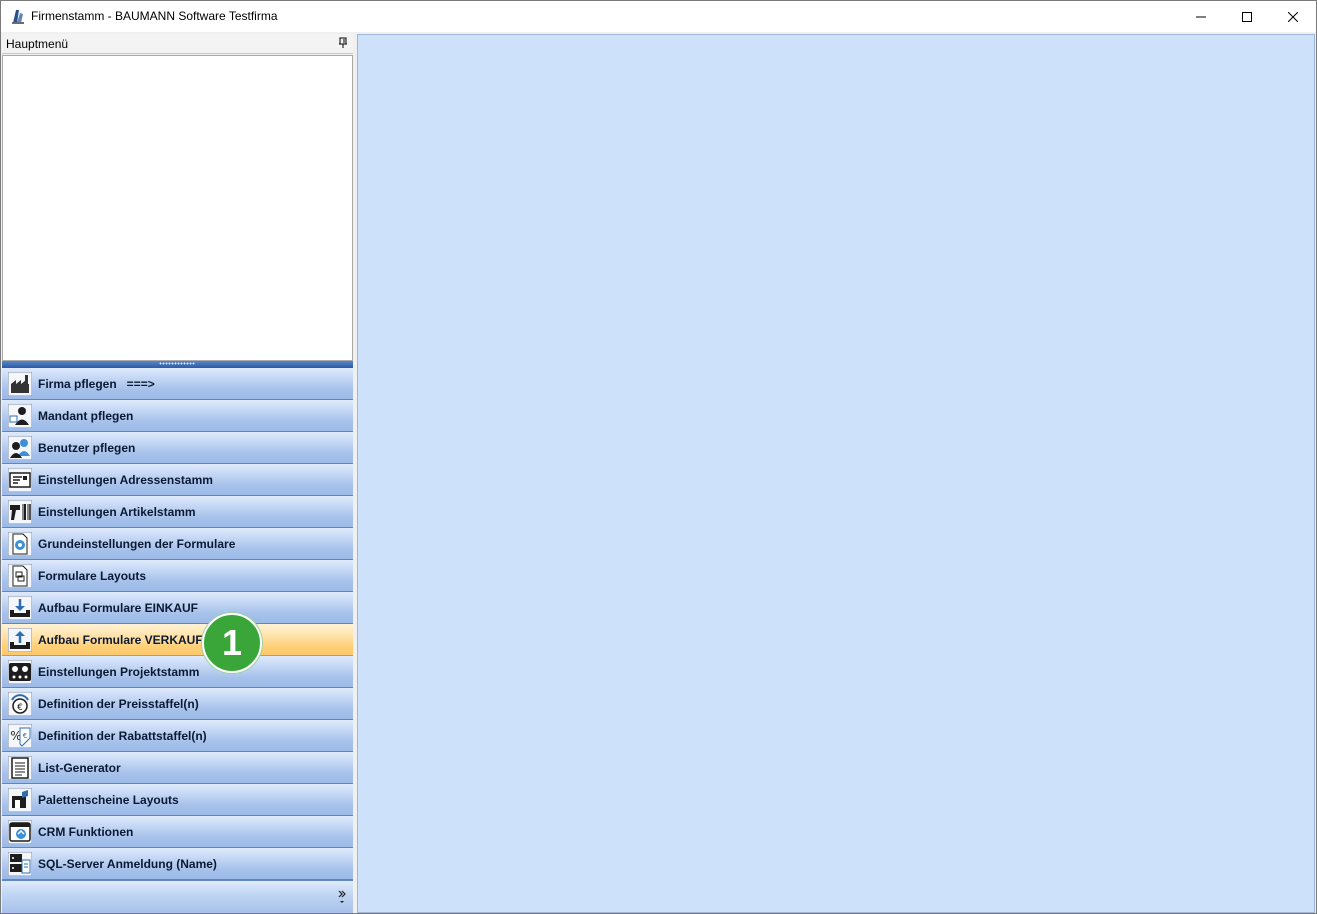 Image resolution: width=1317 pixels, height=914 pixels. Describe the element at coordinates (20, 832) in the screenshot. I see `crm-icon` at that location.